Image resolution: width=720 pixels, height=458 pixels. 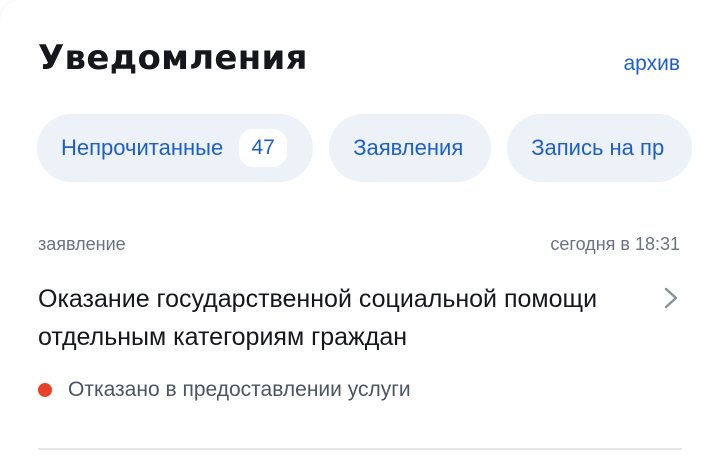 I want to click on filter-chips: Непрочитанные 47 Заявления Запись на пр, so click(x=378, y=148).